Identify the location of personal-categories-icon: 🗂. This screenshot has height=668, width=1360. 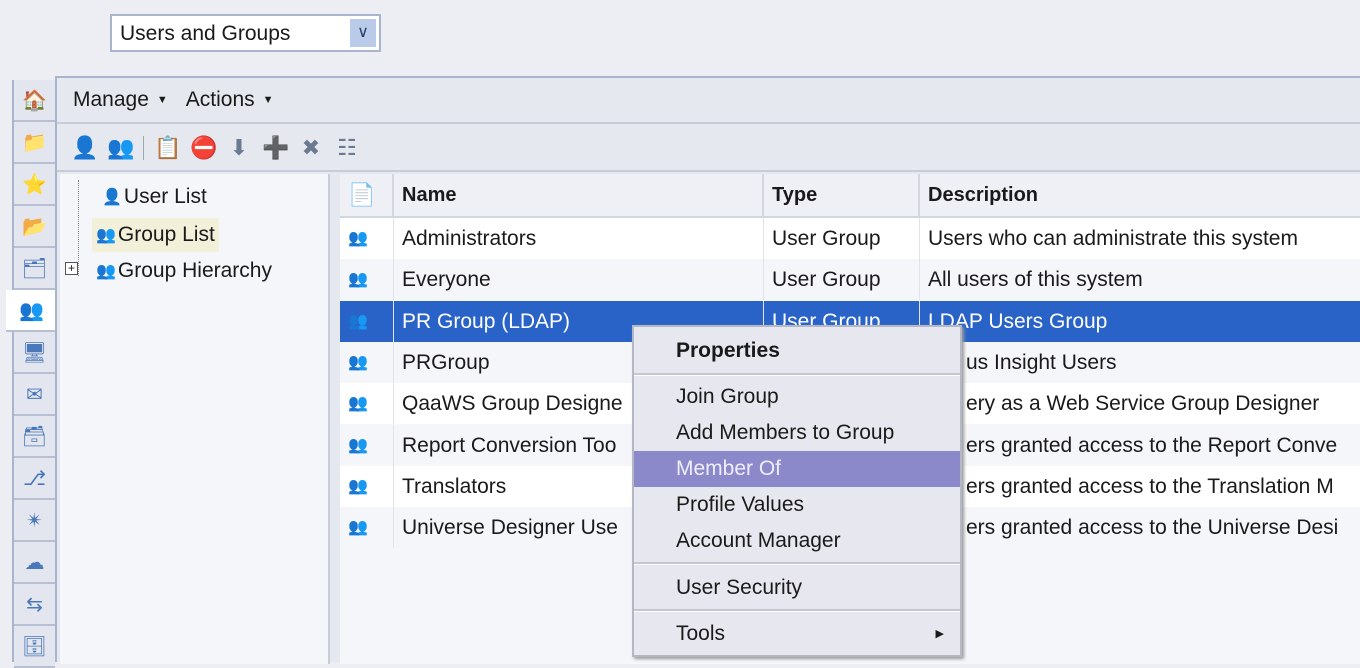
(34, 269).